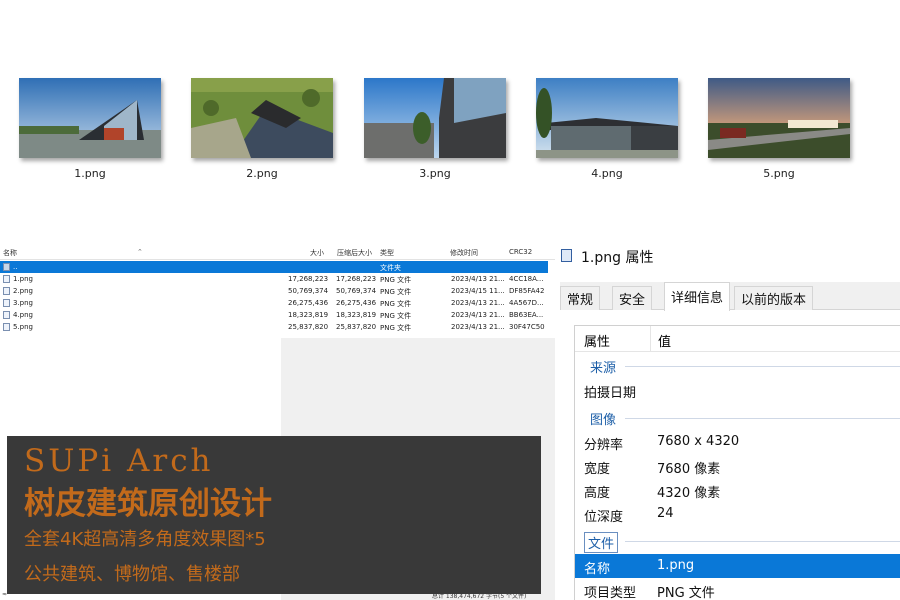  What do you see at coordinates (132, 574) in the screenshot?
I see `banner-categories: 公共建筑、博物馆、售楼部` at bounding box center [132, 574].